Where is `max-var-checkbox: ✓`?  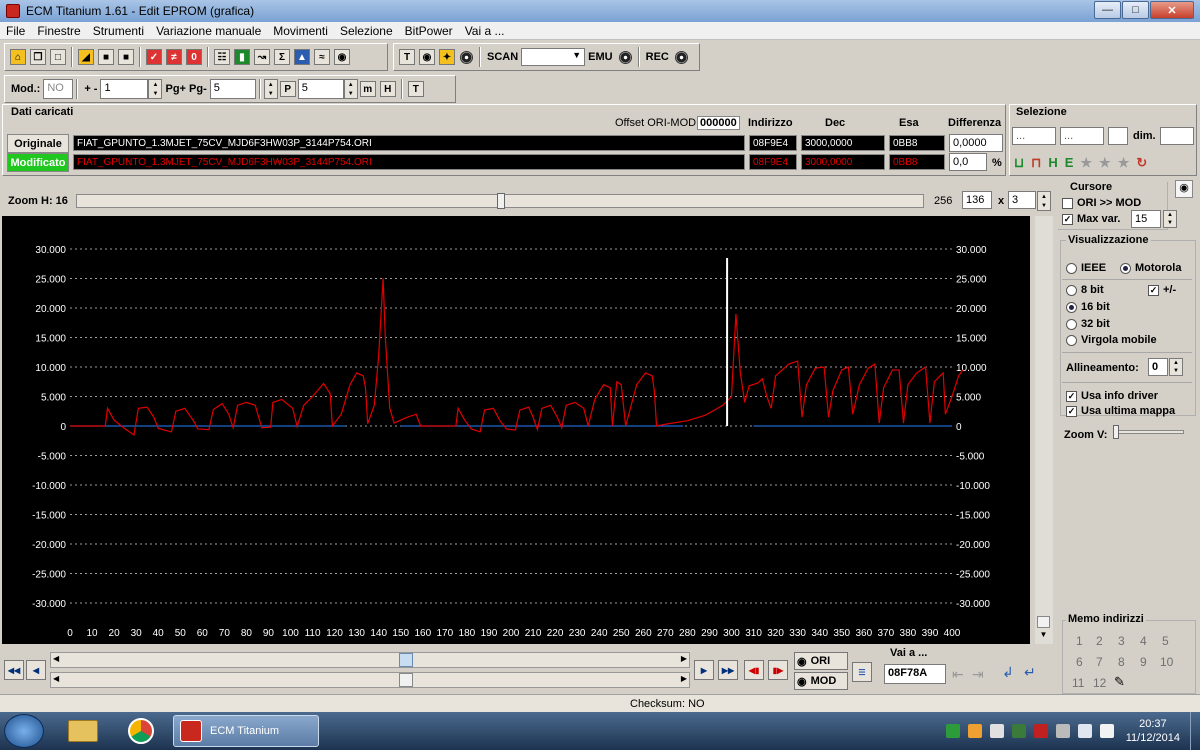
max-var-checkbox: ✓ is located at coordinates (1067, 219).